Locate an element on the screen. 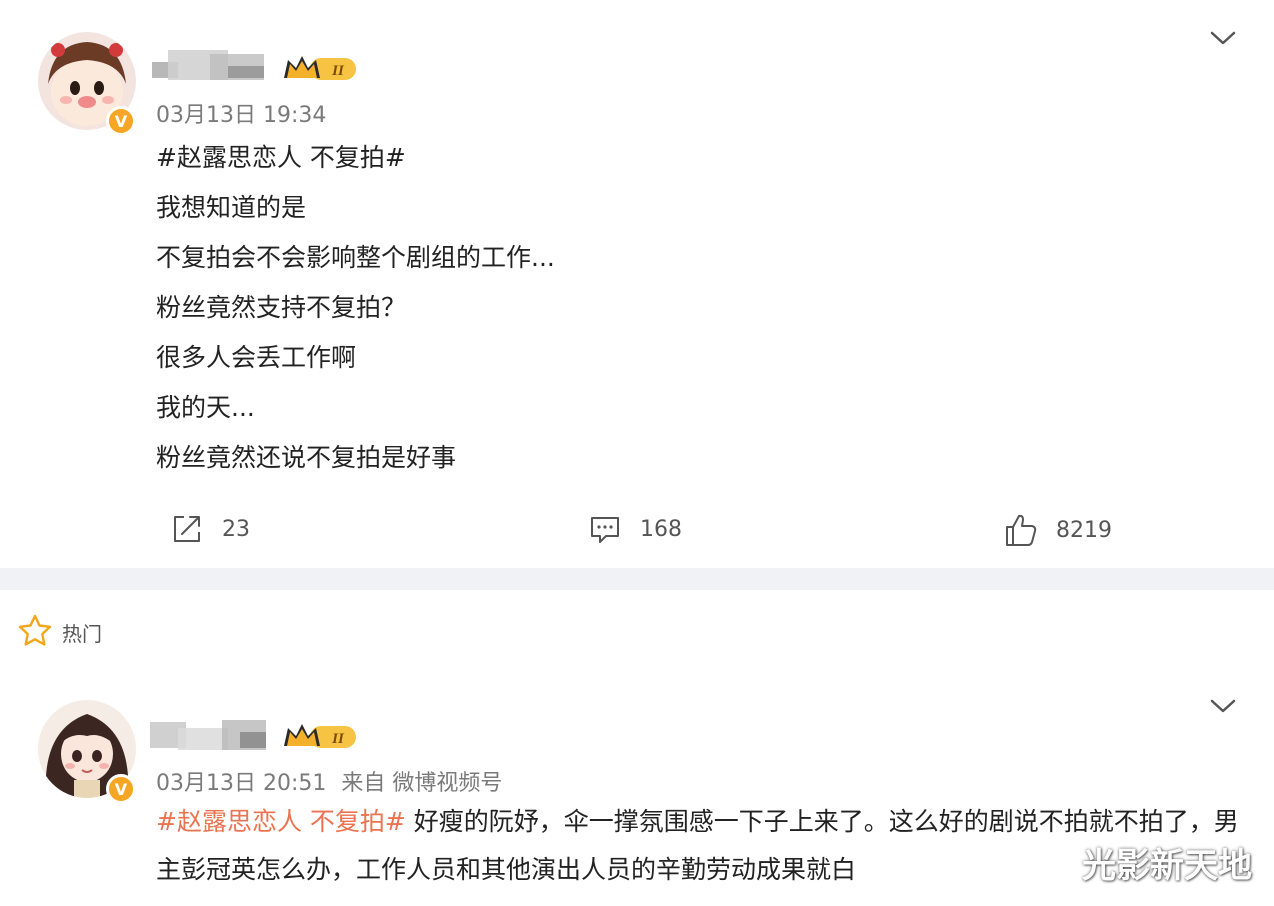 Image resolution: width=1274 pixels, height=906 pixels. post-text-line: 粉丝竟然支持不复拍？ is located at coordinates (281, 307).